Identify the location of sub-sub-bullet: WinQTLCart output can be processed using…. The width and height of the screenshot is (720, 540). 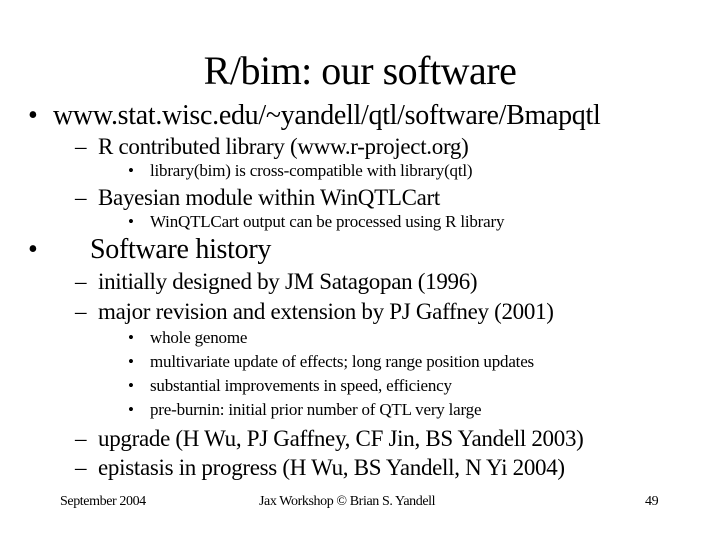
(327, 221).